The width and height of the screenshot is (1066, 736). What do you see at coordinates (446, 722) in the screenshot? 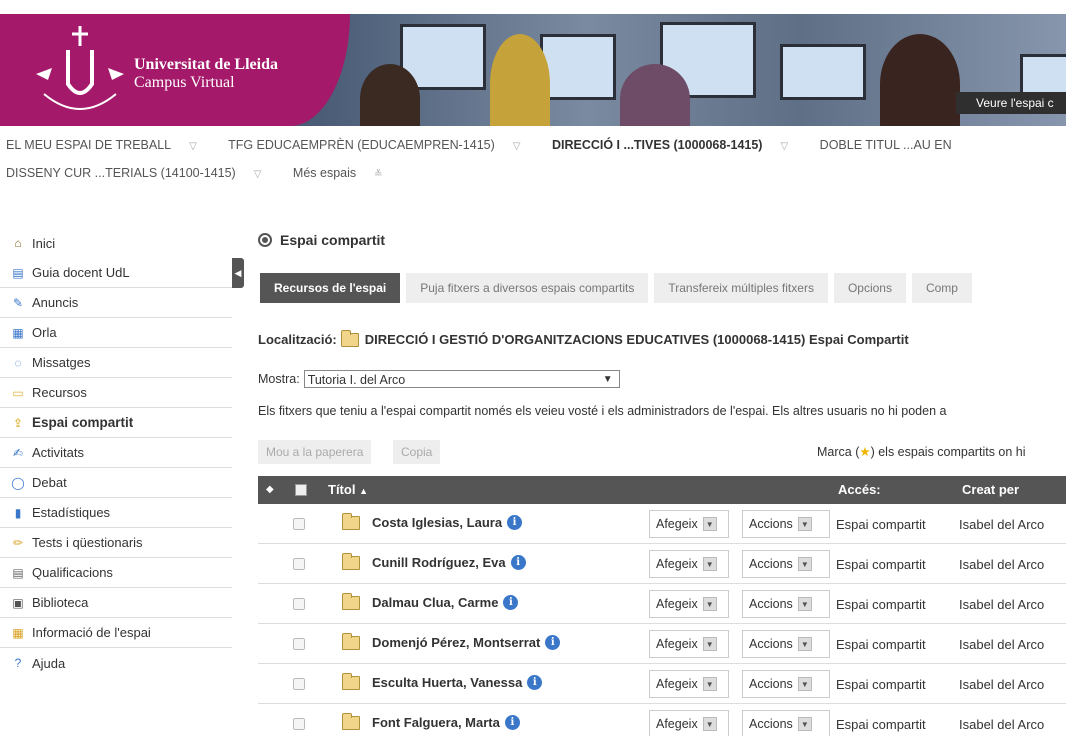
I see `folder-name-link: Font Falguera, Marta i` at bounding box center [446, 722].